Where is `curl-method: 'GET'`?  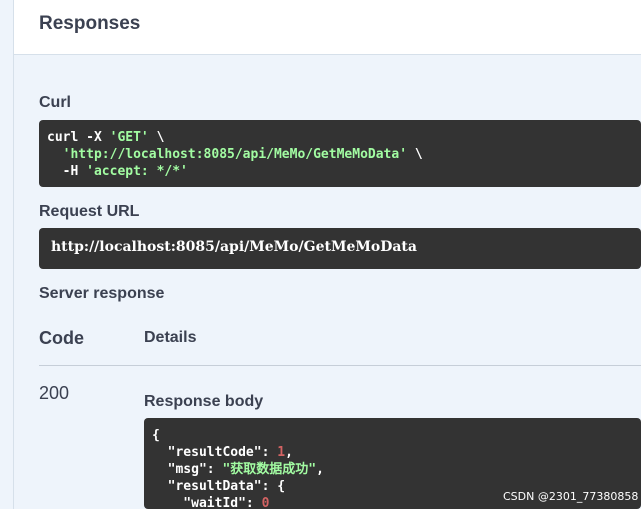
curl-method: 'GET' is located at coordinates (129, 137).